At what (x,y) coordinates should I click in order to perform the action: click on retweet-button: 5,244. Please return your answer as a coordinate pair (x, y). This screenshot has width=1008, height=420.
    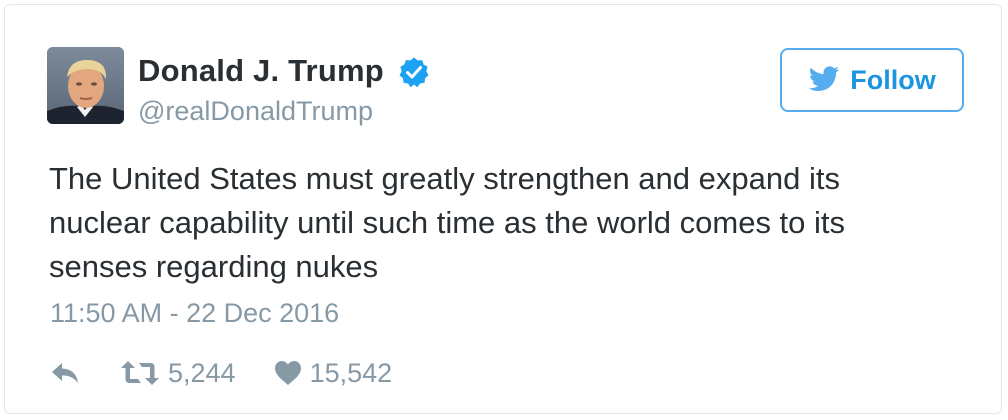
    Looking at the image, I should click on (178, 373).